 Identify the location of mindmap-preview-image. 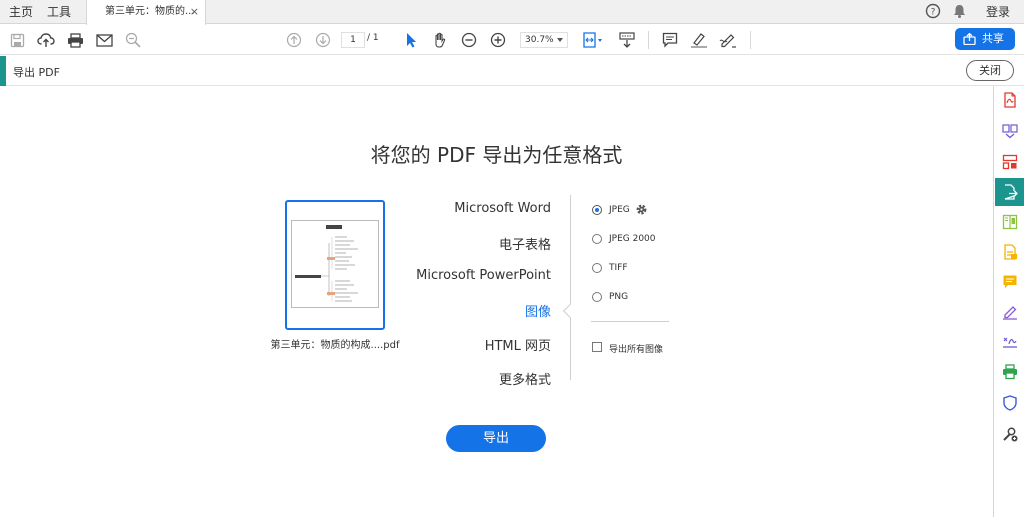
(326, 263).